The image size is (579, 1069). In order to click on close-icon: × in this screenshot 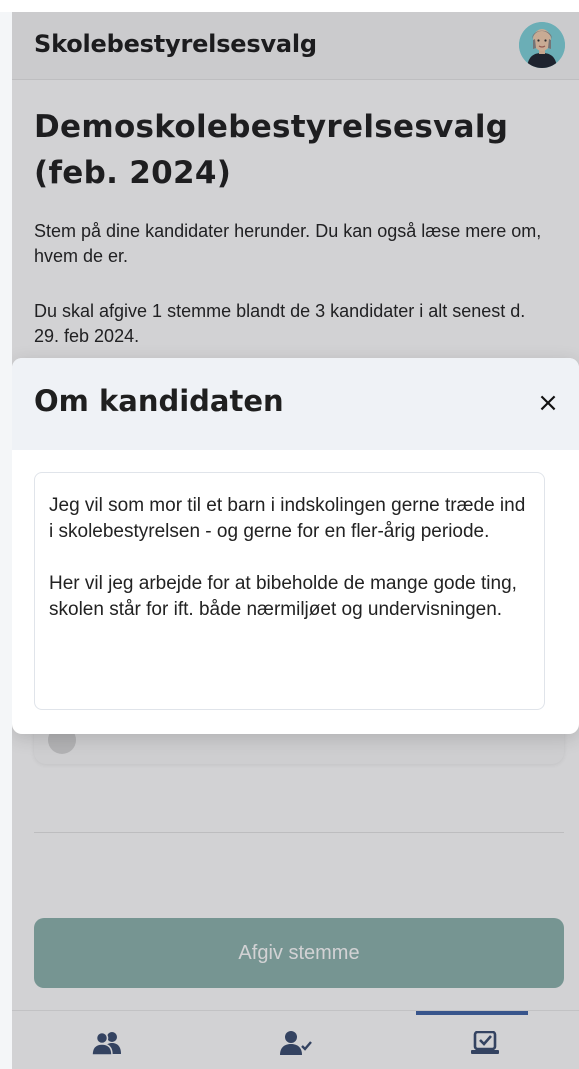, I will do `click(548, 403)`.